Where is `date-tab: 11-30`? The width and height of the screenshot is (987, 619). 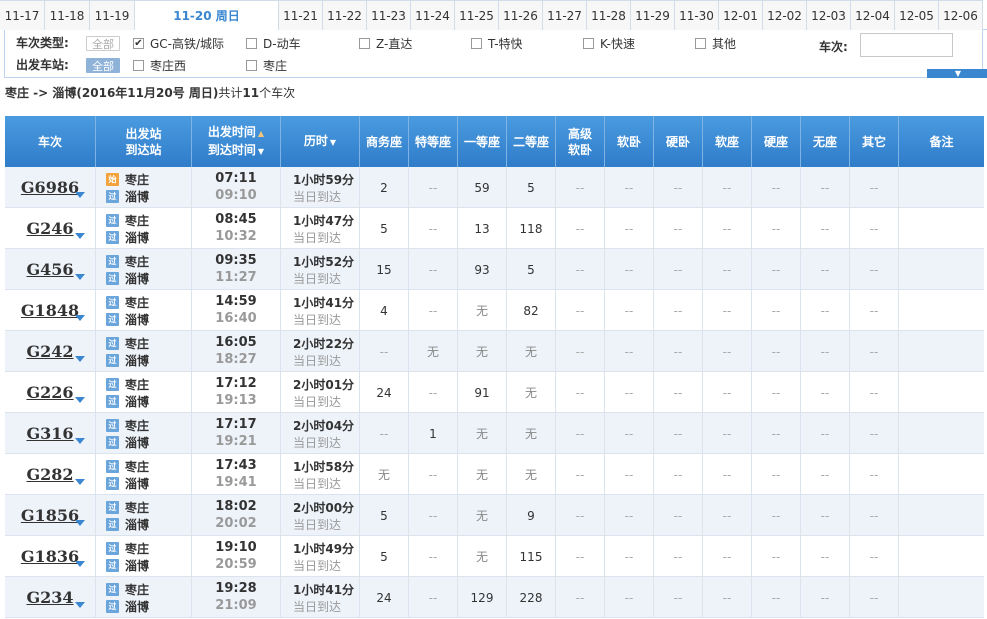 date-tab: 11-30 is located at coordinates (697, 15).